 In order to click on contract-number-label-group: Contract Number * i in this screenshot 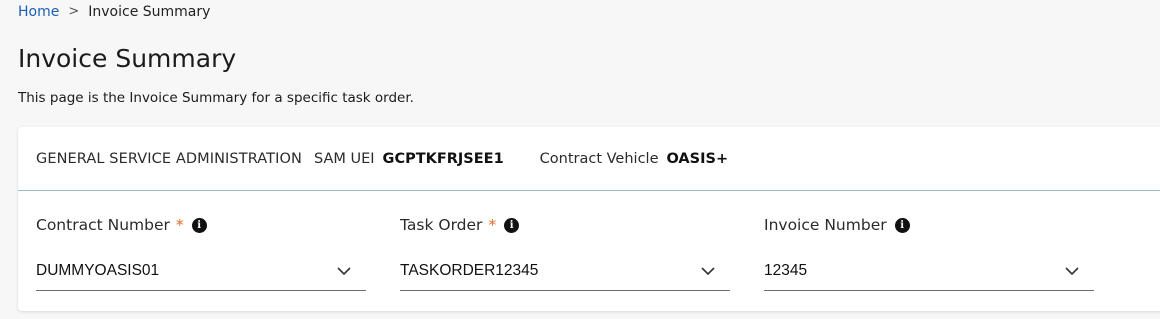, I will do `click(201, 225)`.